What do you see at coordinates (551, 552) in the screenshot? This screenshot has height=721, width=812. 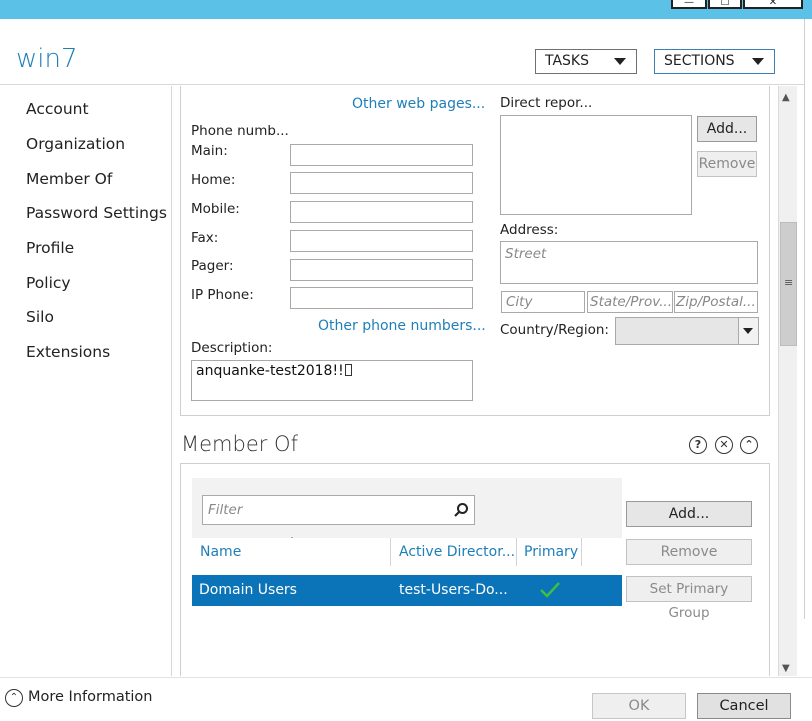 I see `column-header-primary: Primary` at bounding box center [551, 552].